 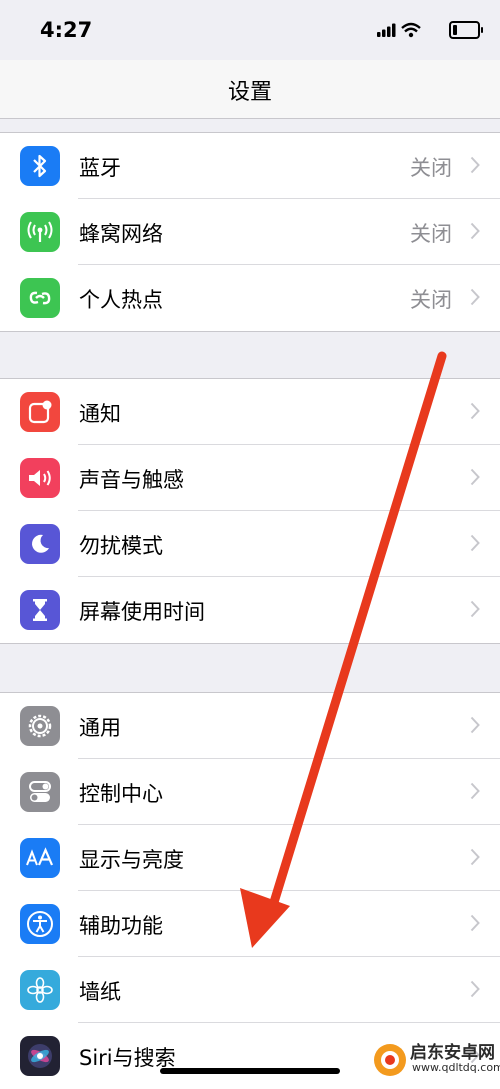 What do you see at coordinates (40, 726) in the screenshot?
I see `gear-icon` at bounding box center [40, 726].